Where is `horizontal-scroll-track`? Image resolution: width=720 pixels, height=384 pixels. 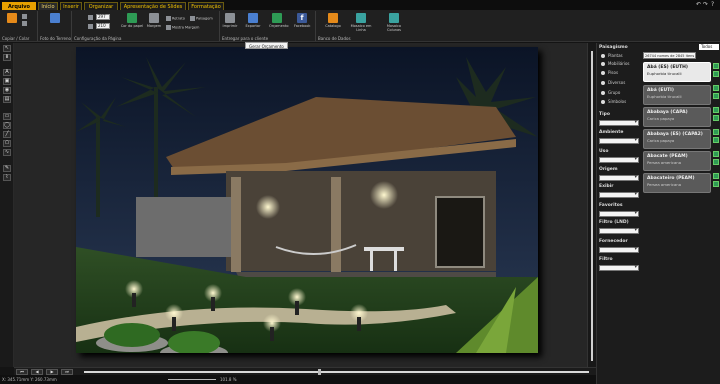
horizontal-scroll-track is located at coordinates (336, 372).